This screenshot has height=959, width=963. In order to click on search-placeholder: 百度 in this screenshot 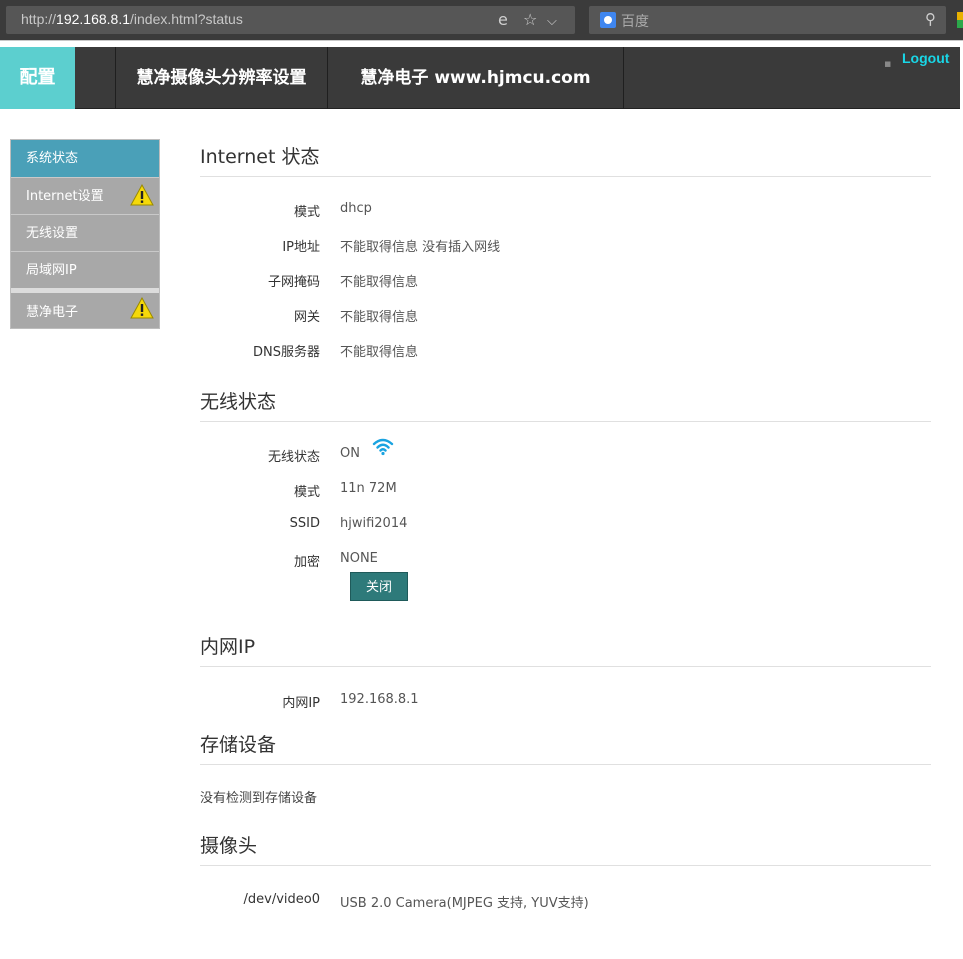, I will do `click(635, 22)`.